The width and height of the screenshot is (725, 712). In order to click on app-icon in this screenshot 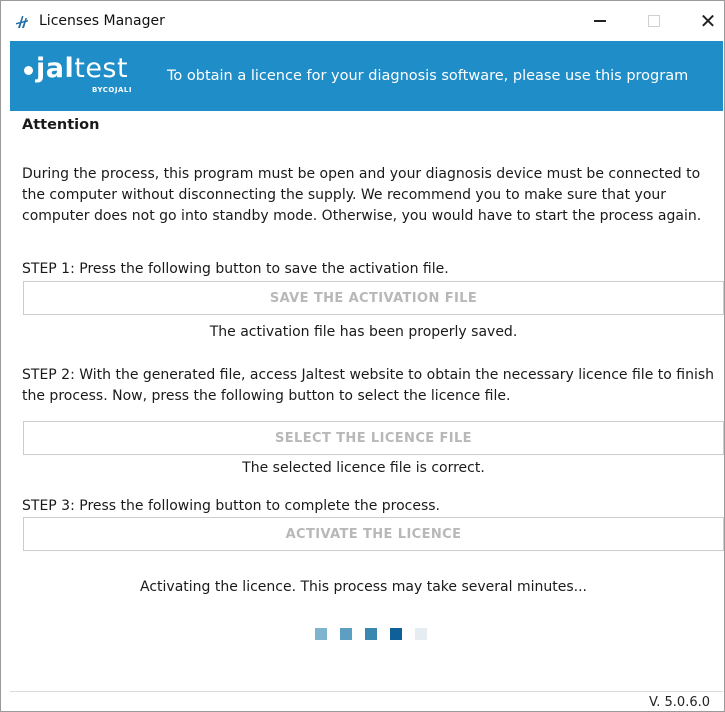, I will do `click(22, 22)`.